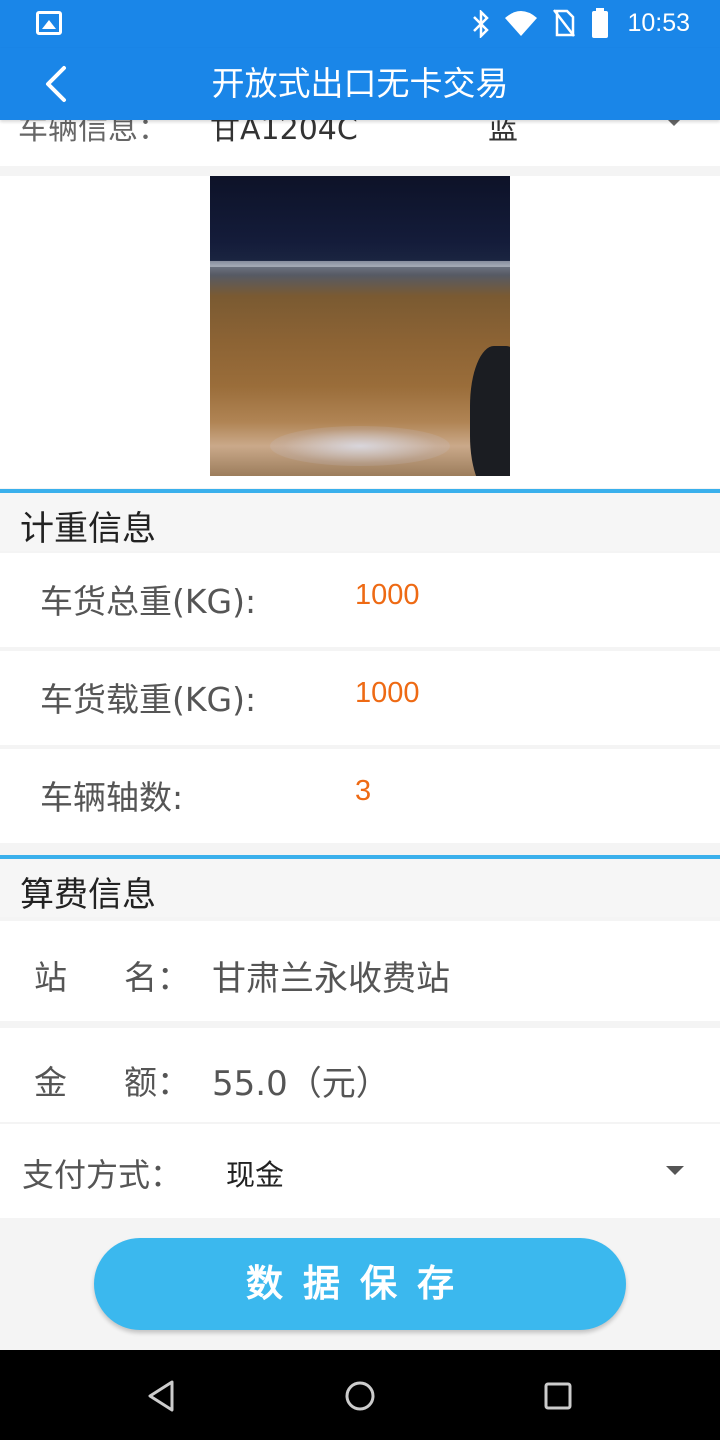 The height and width of the screenshot is (1440, 720). Describe the element at coordinates (387, 693) in the screenshot. I see `load-weight-value: 1000` at that location.